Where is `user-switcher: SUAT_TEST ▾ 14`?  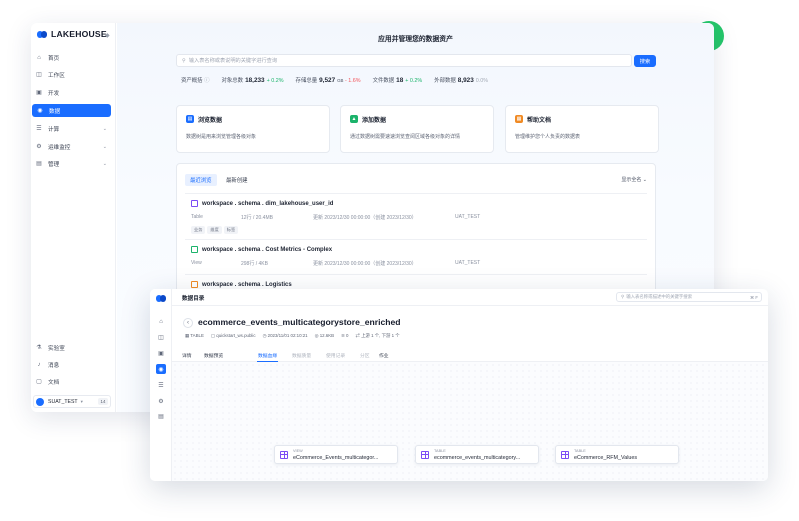 user-switcher: SUAT_TEST ▾ 14 is located at coordinates (72, 401).